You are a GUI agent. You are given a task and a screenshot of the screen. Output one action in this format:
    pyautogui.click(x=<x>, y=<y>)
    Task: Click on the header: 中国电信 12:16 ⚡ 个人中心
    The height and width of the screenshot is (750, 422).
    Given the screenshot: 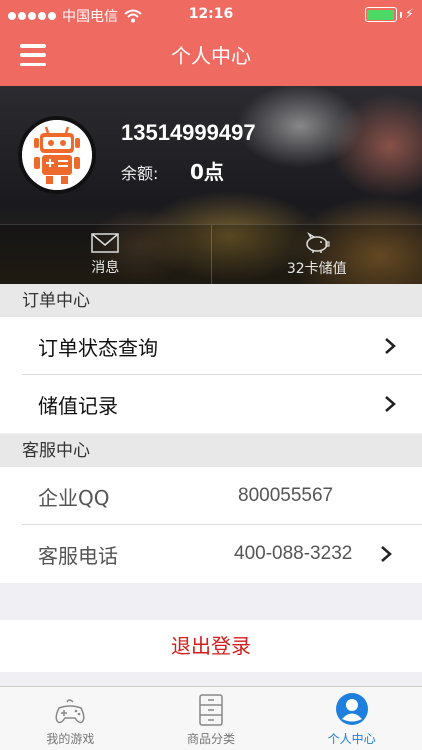 What is the action you would take?
    pyautogui.click(x=211, y=43)
    